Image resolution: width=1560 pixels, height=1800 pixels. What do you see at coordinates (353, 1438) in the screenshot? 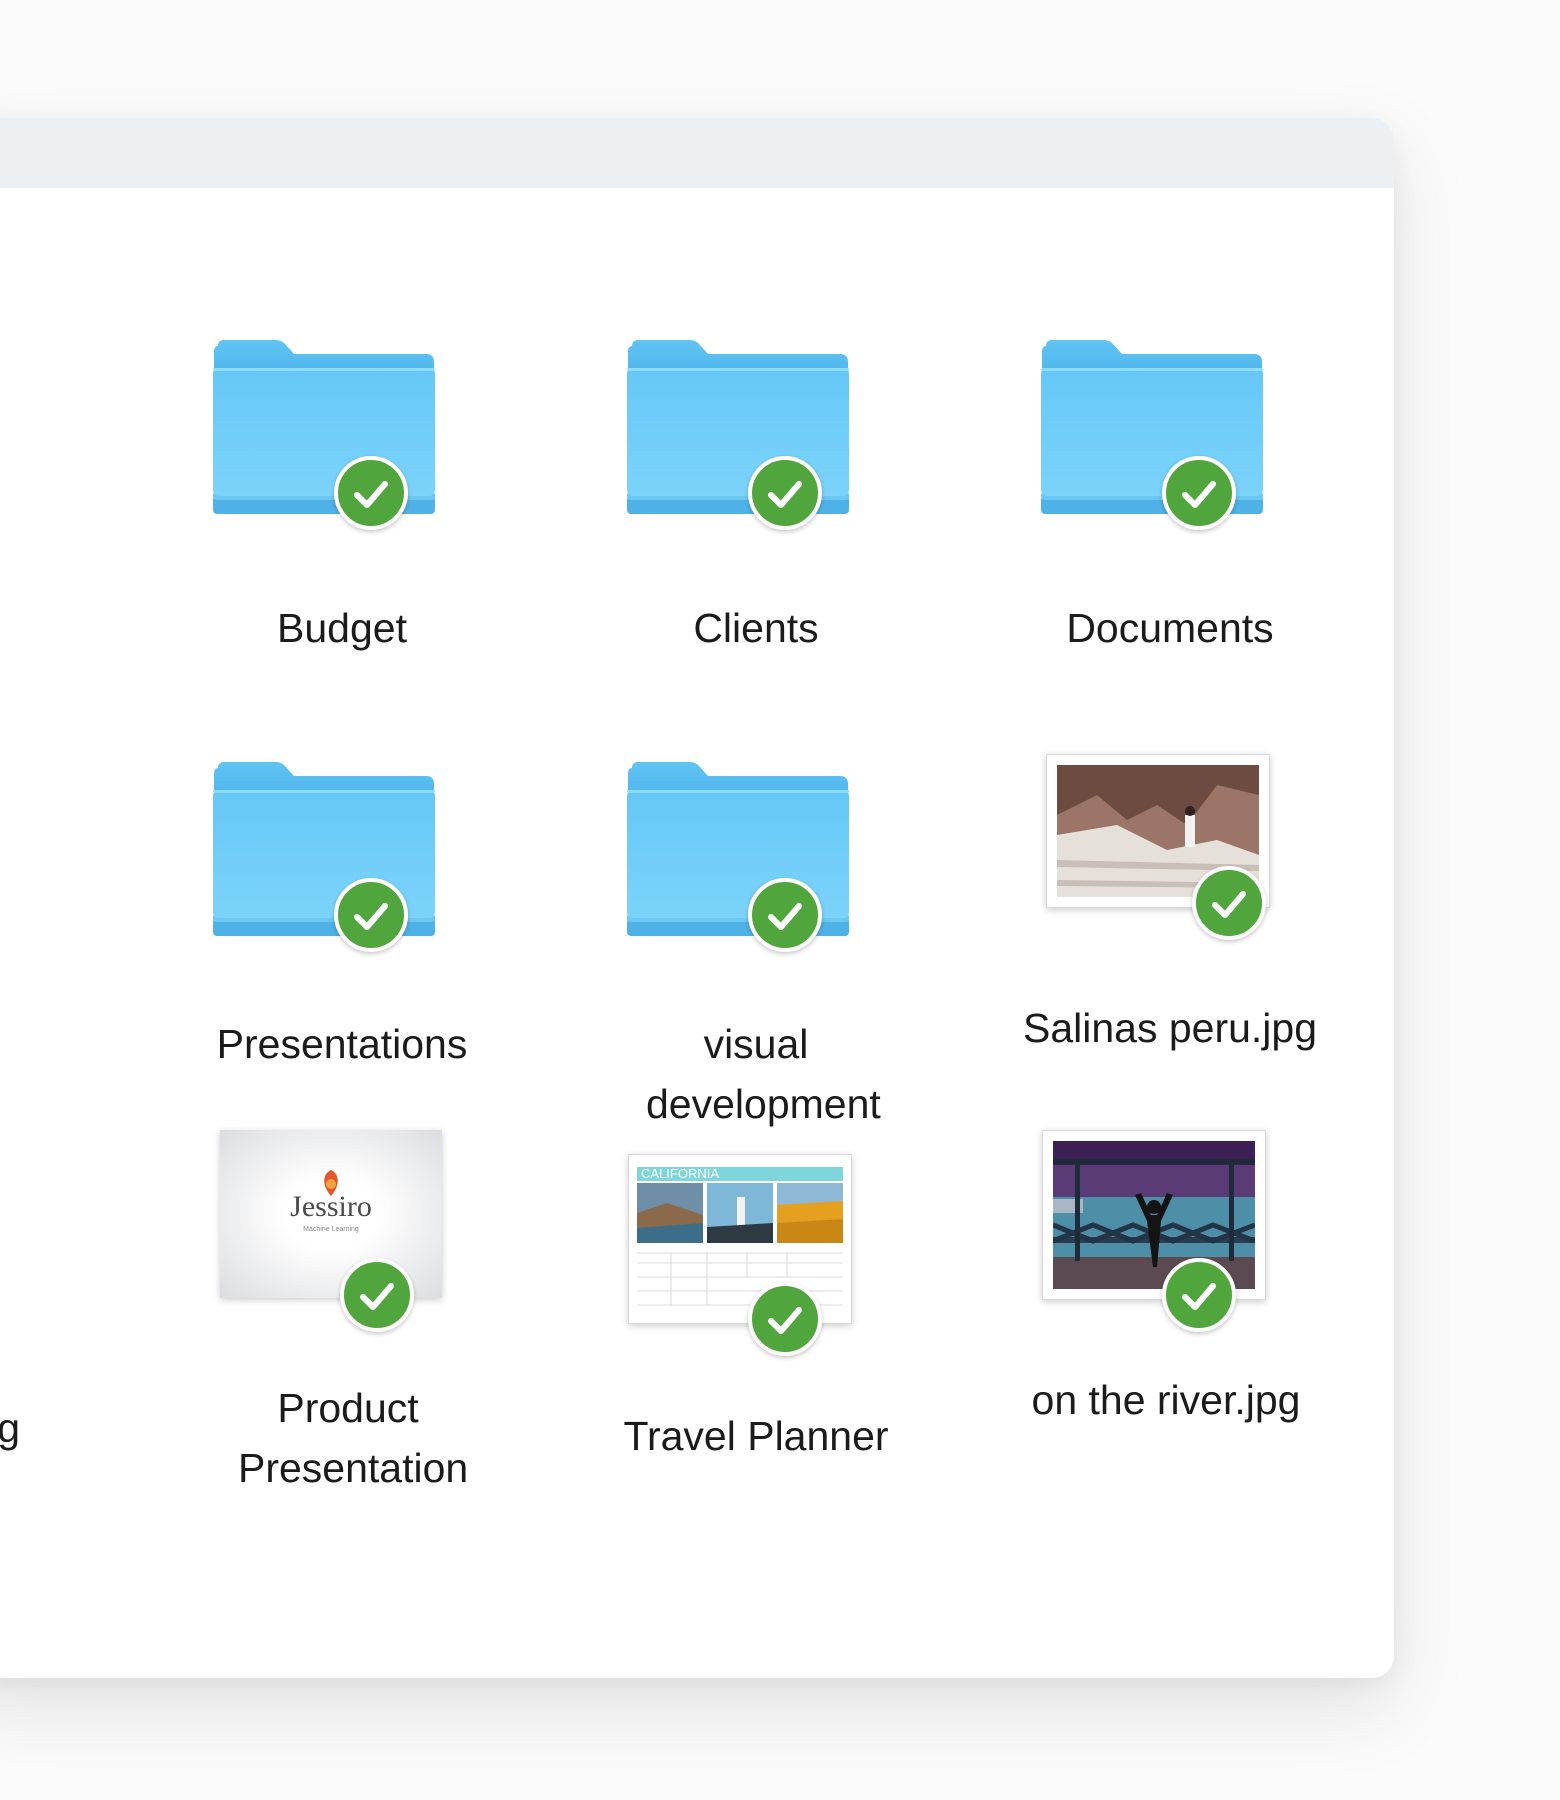
I see `item-label: Product Presentation` at bounding box center [353, 1438].